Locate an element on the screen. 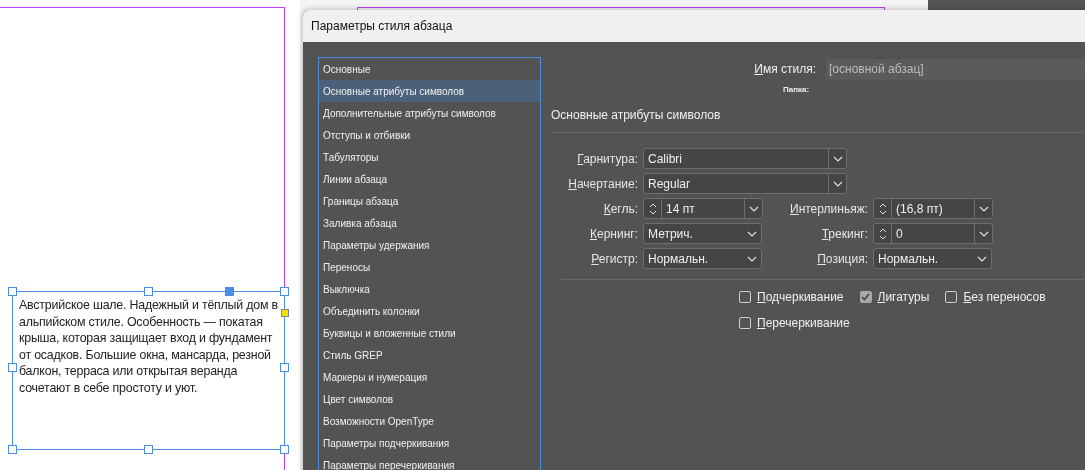  checkbox-option: Перечеркивание is located at coordinates (794, 323).